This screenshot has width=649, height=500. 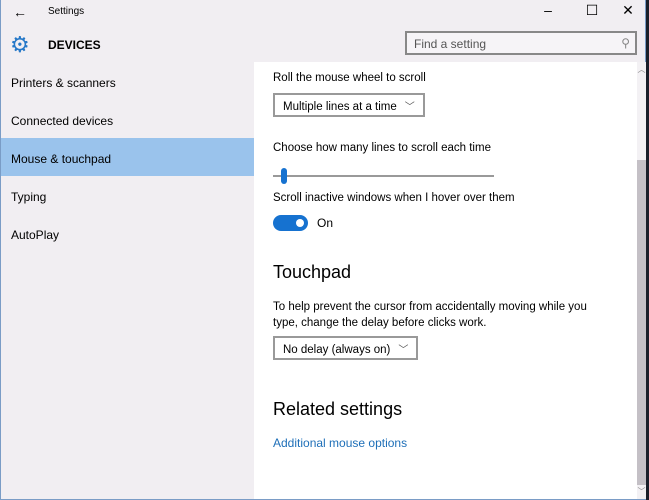 I want to click on sidebar-item-autoplay: AutoPlay, so click(x=127, y=233).